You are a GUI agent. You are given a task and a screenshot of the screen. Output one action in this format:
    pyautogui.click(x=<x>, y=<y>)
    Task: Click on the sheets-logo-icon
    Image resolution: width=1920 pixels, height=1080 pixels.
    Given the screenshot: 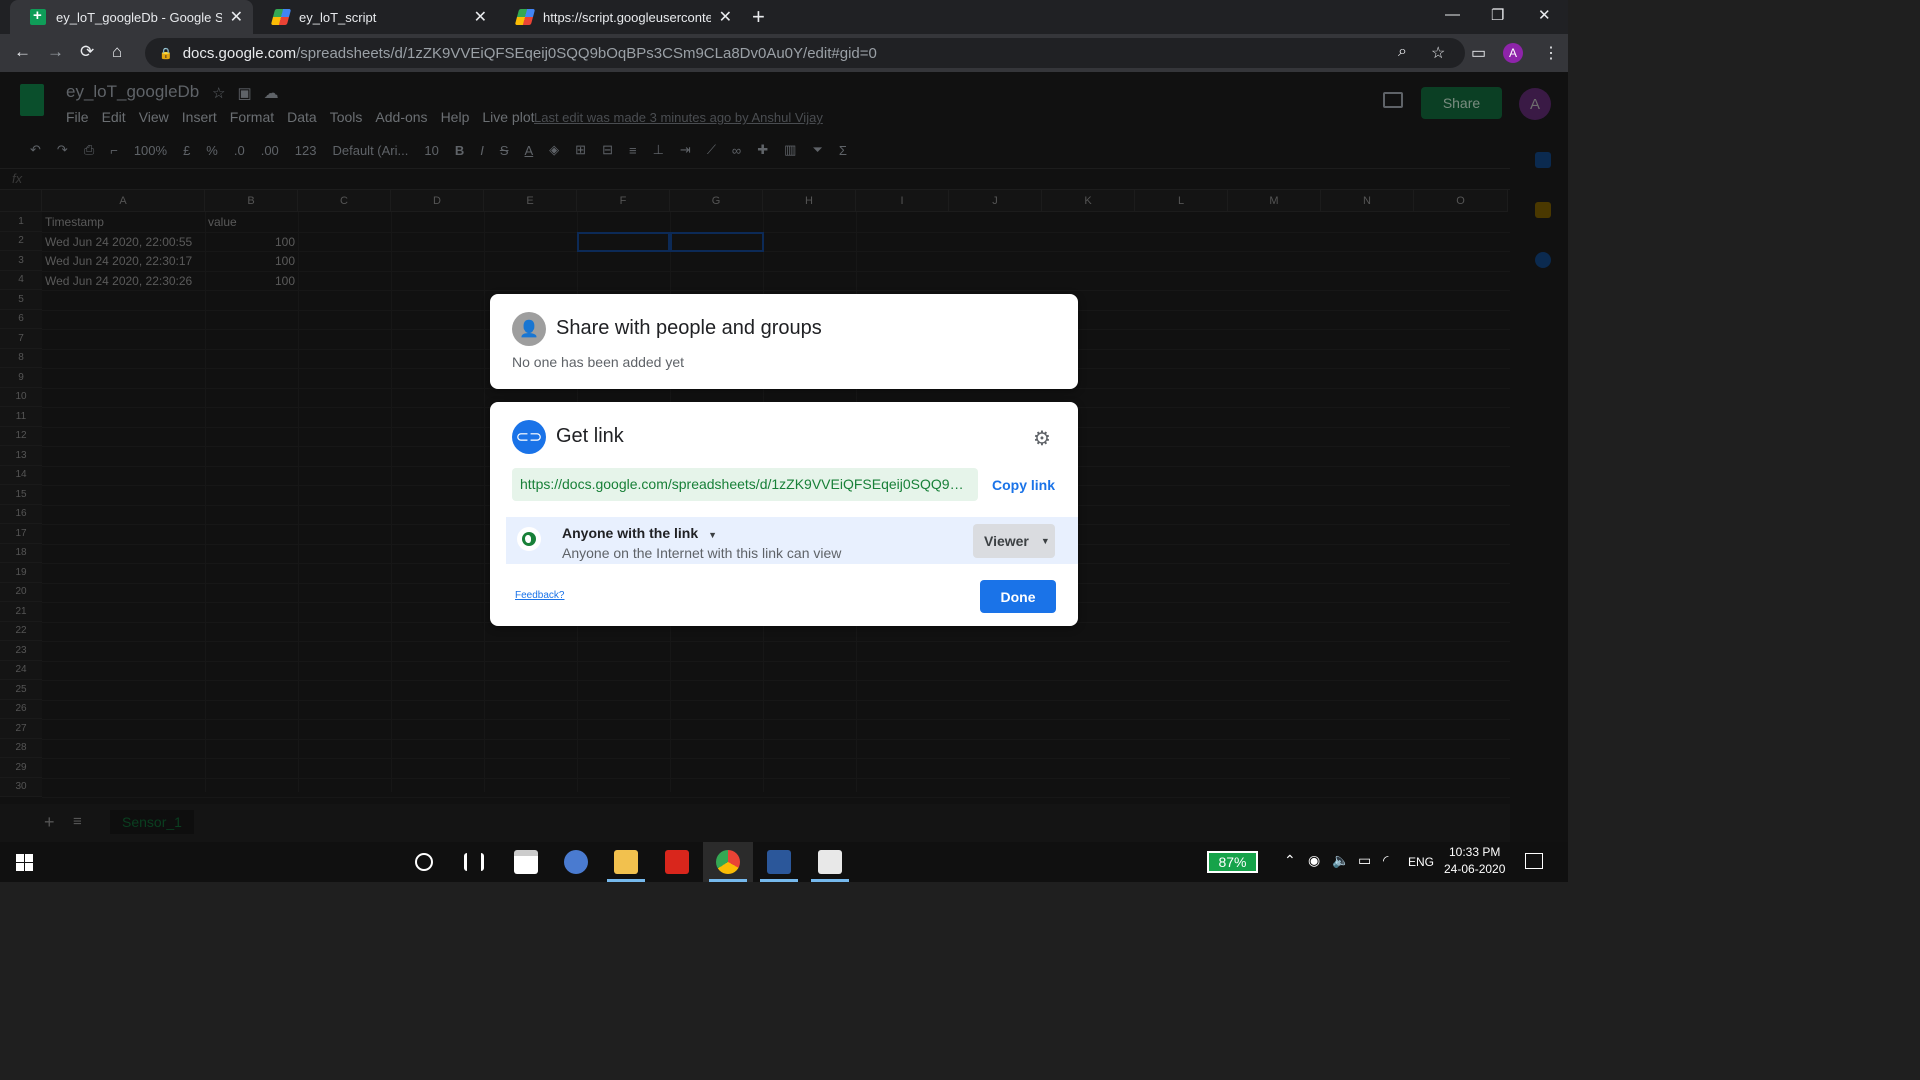 What is the action you would take?
    pyautogui.click(x=32, y=100)
    